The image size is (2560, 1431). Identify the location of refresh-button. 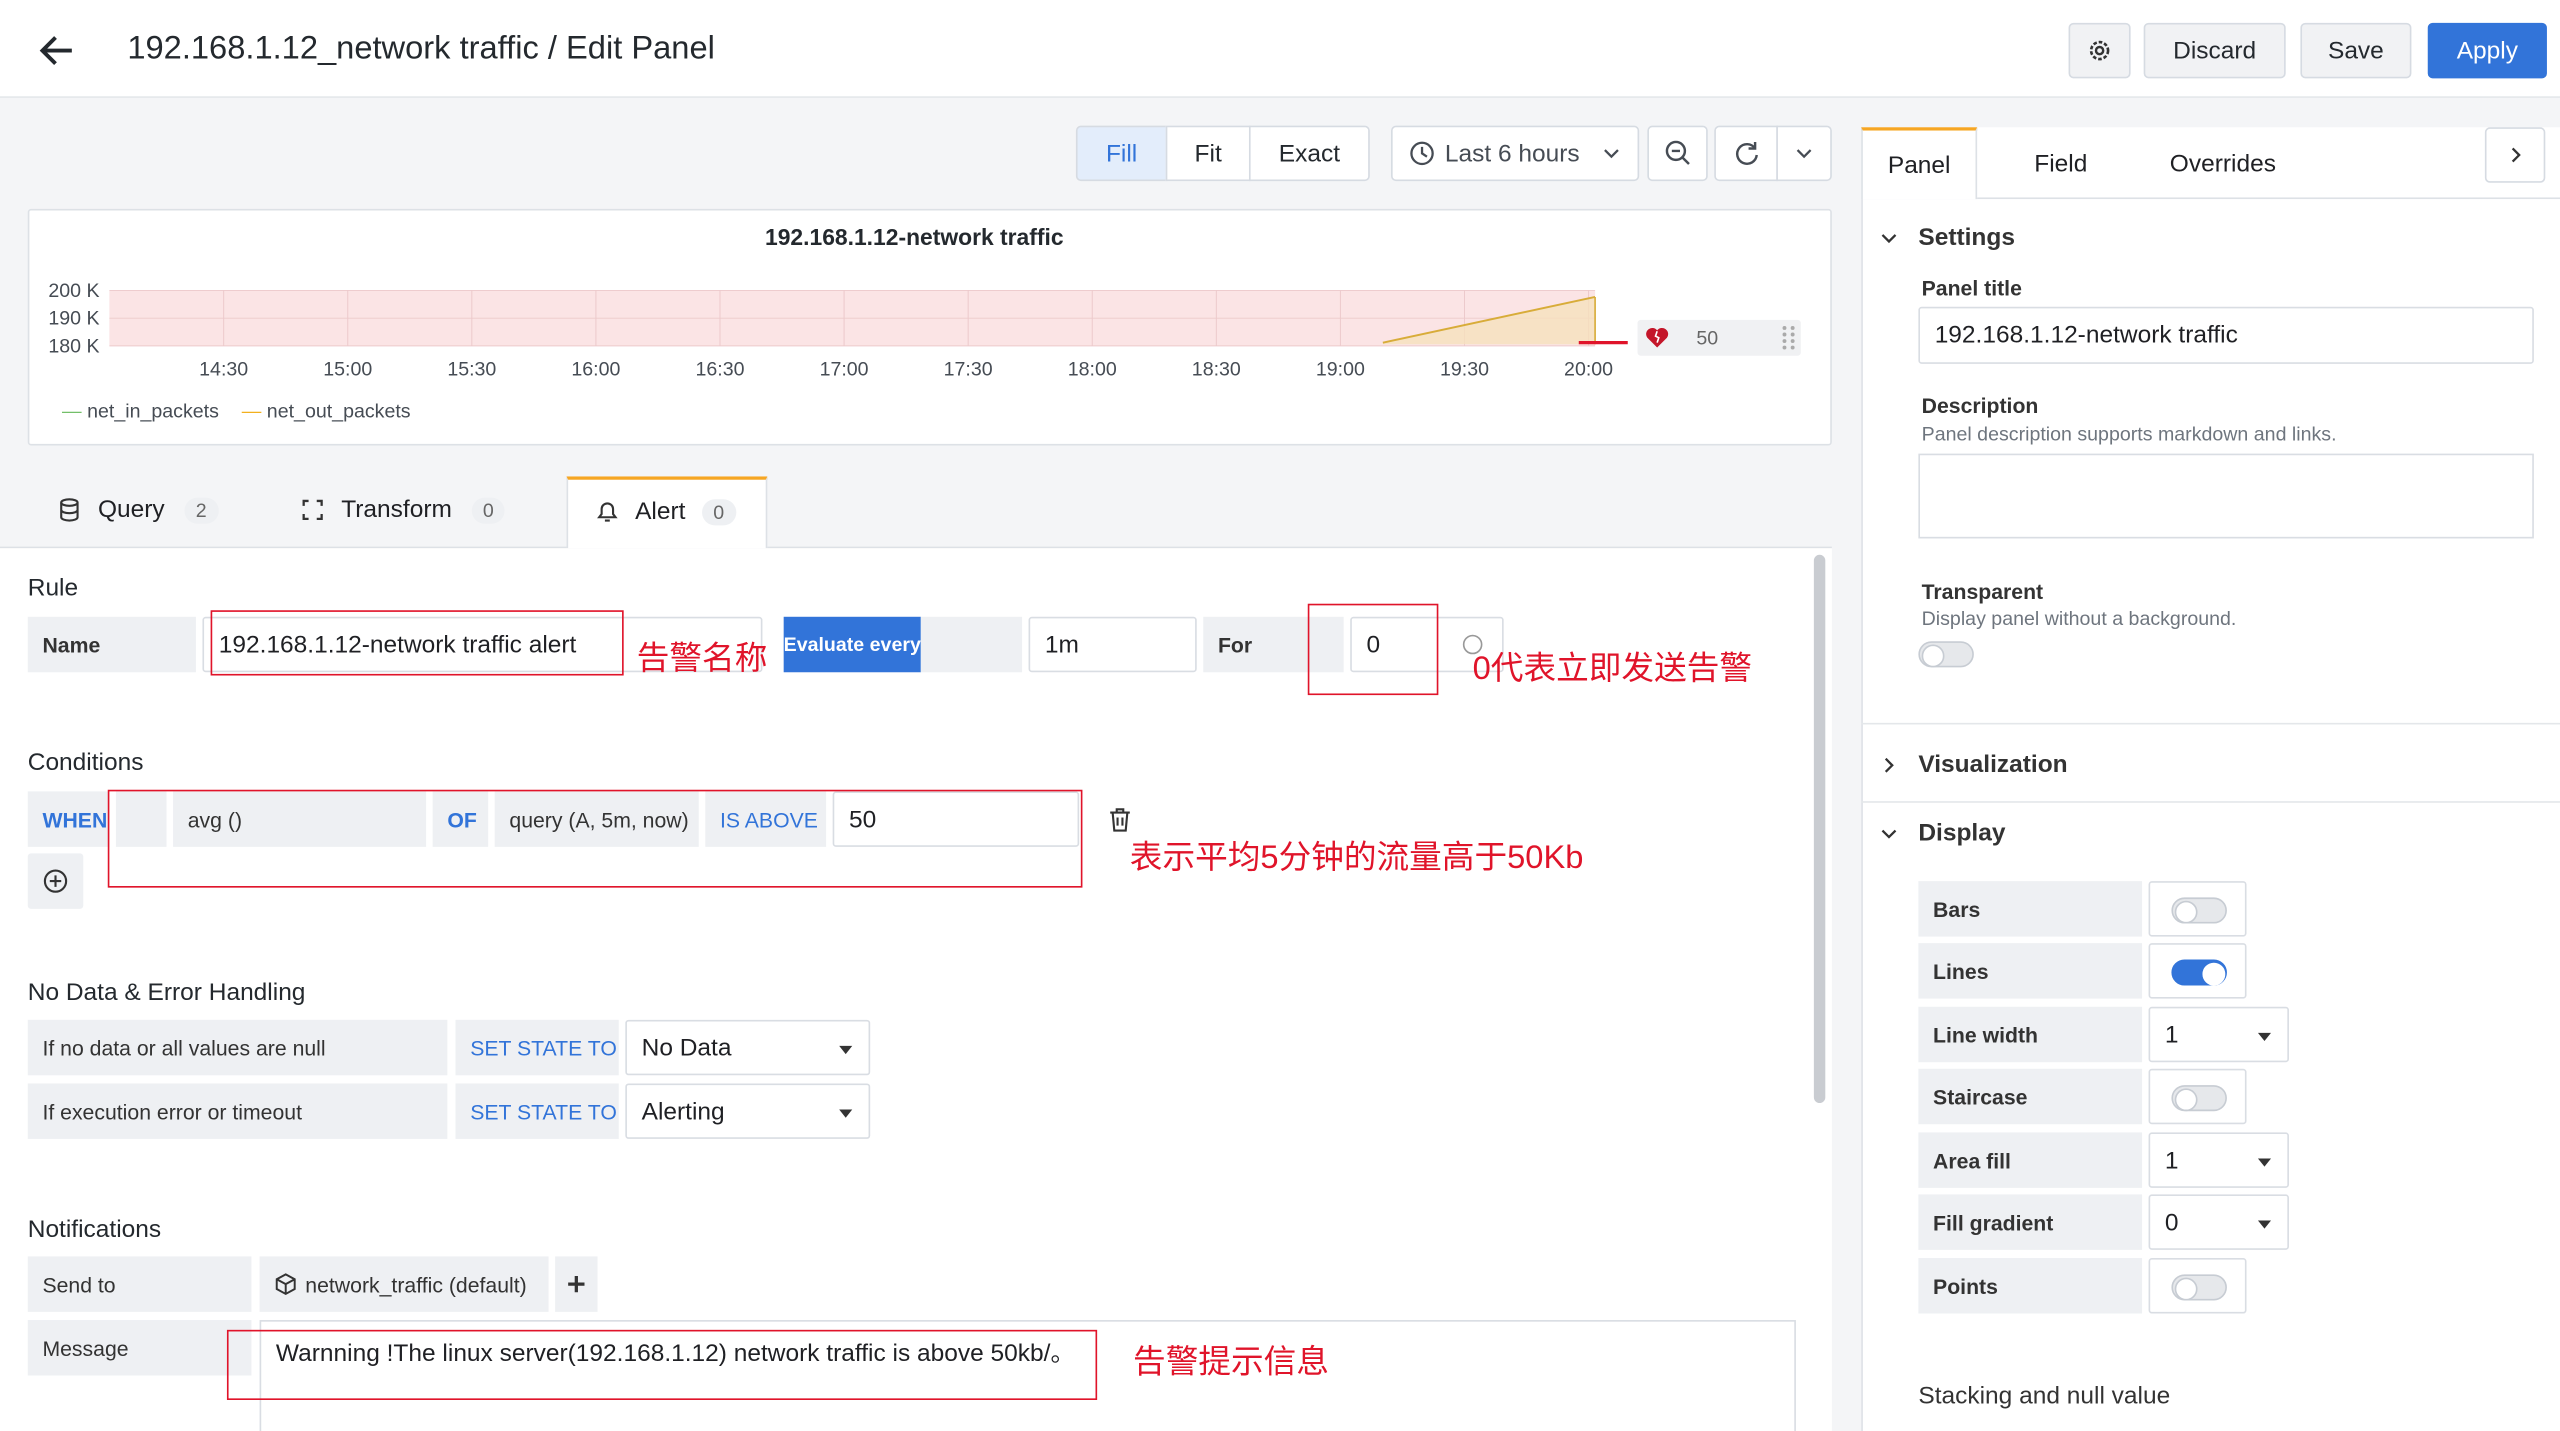
(1746, 153).